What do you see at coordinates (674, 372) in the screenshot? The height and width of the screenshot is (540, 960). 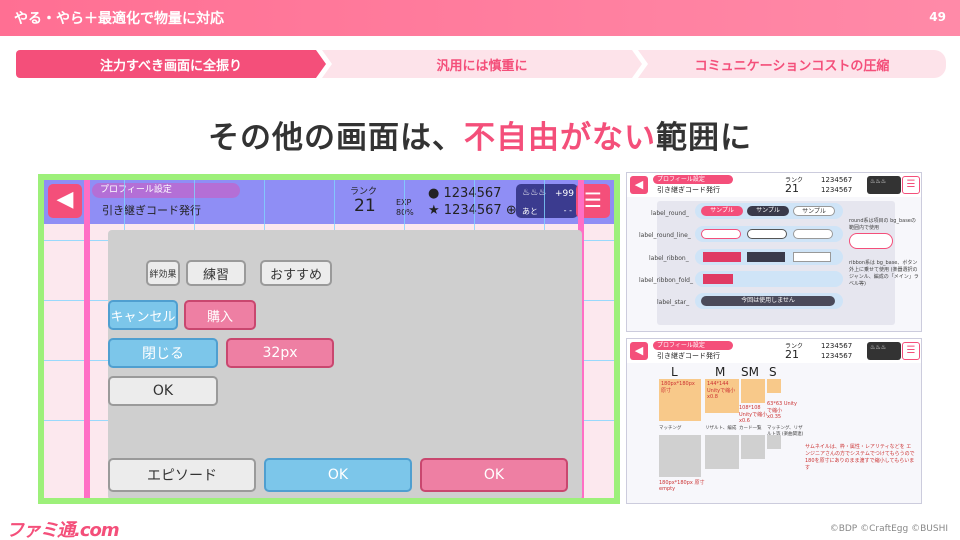 I see `size-label-l: L` at bounding box center [674, 372].